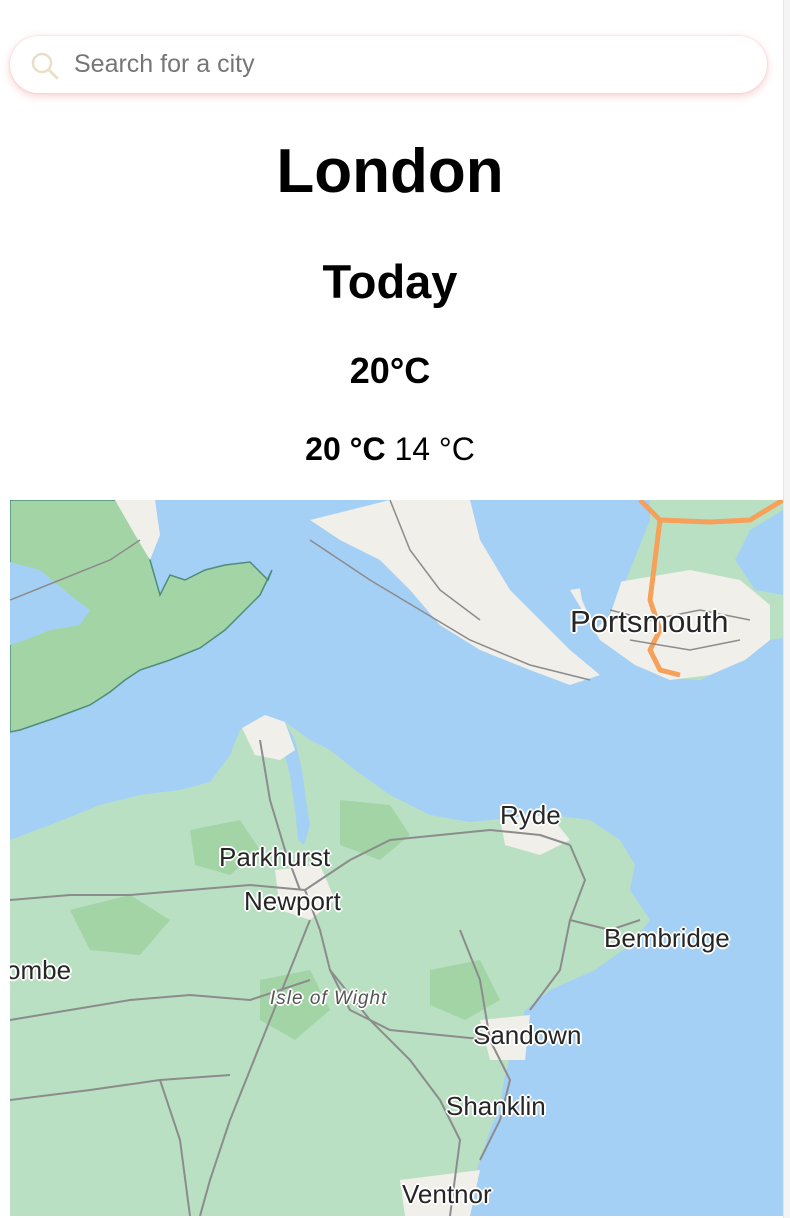 This screenshot has height=1218, width=790. What do you see at coordinates (45, 66) in the screenshot?
I see `search-icon` at bounding box center [45, 66].